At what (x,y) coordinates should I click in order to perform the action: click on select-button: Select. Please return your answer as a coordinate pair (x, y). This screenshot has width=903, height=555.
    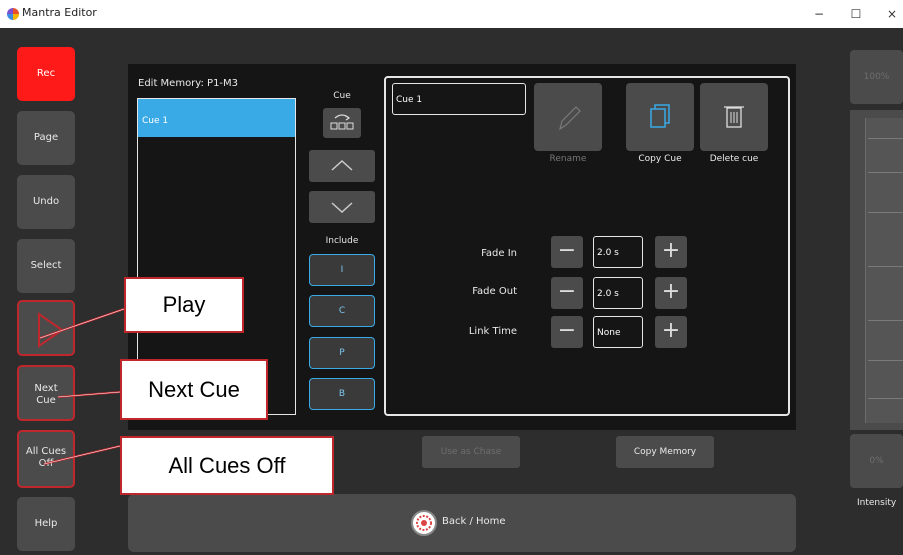
    Looking at the image, I should click on (46, 266).